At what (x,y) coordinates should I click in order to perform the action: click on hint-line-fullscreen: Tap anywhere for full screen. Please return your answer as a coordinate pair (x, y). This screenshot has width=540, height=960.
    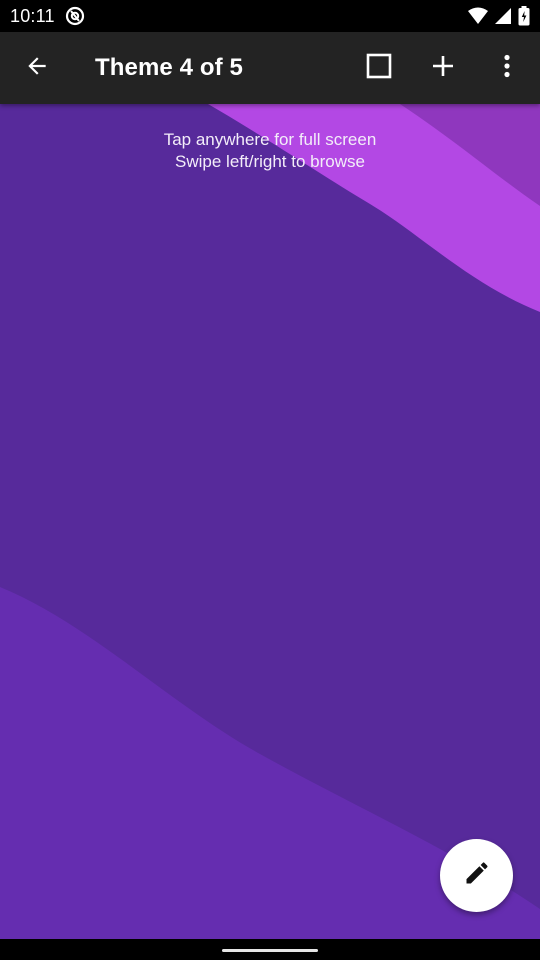
    Looking at the image, I should click on (270, 139).